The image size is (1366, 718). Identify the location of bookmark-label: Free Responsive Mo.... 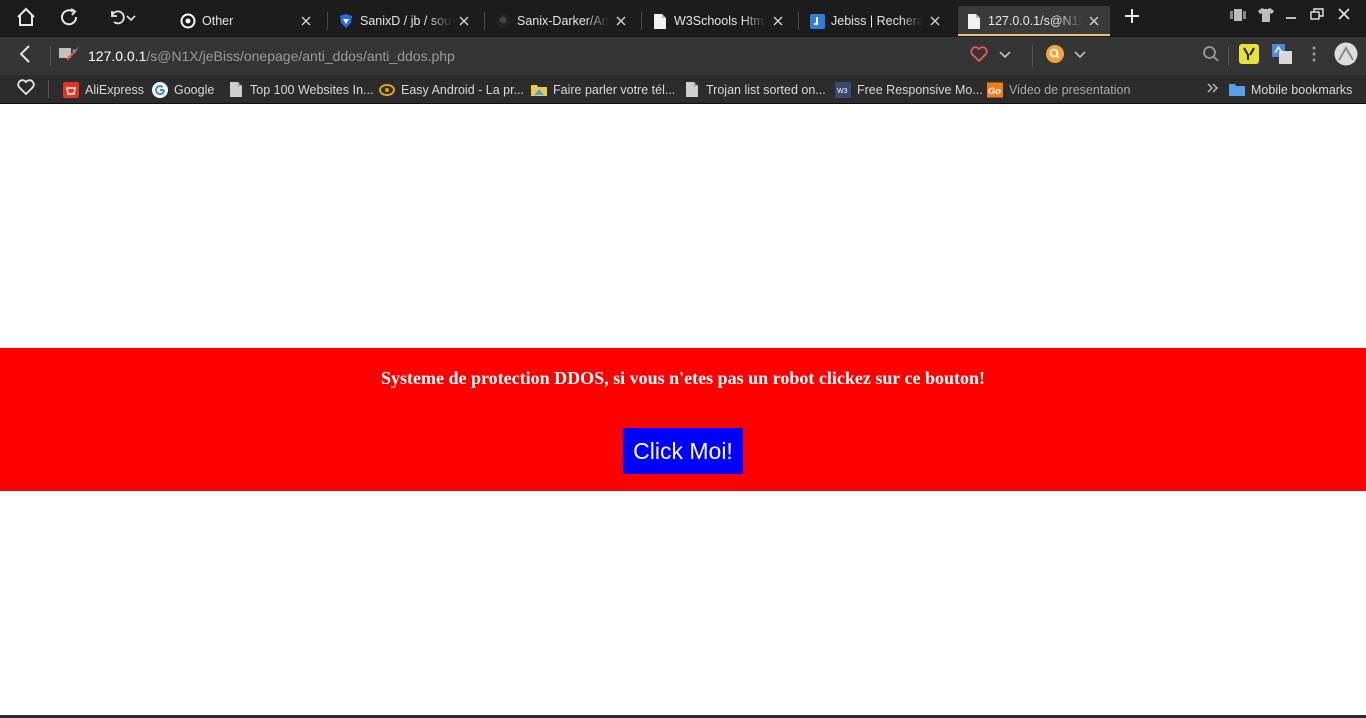
(920, 89).